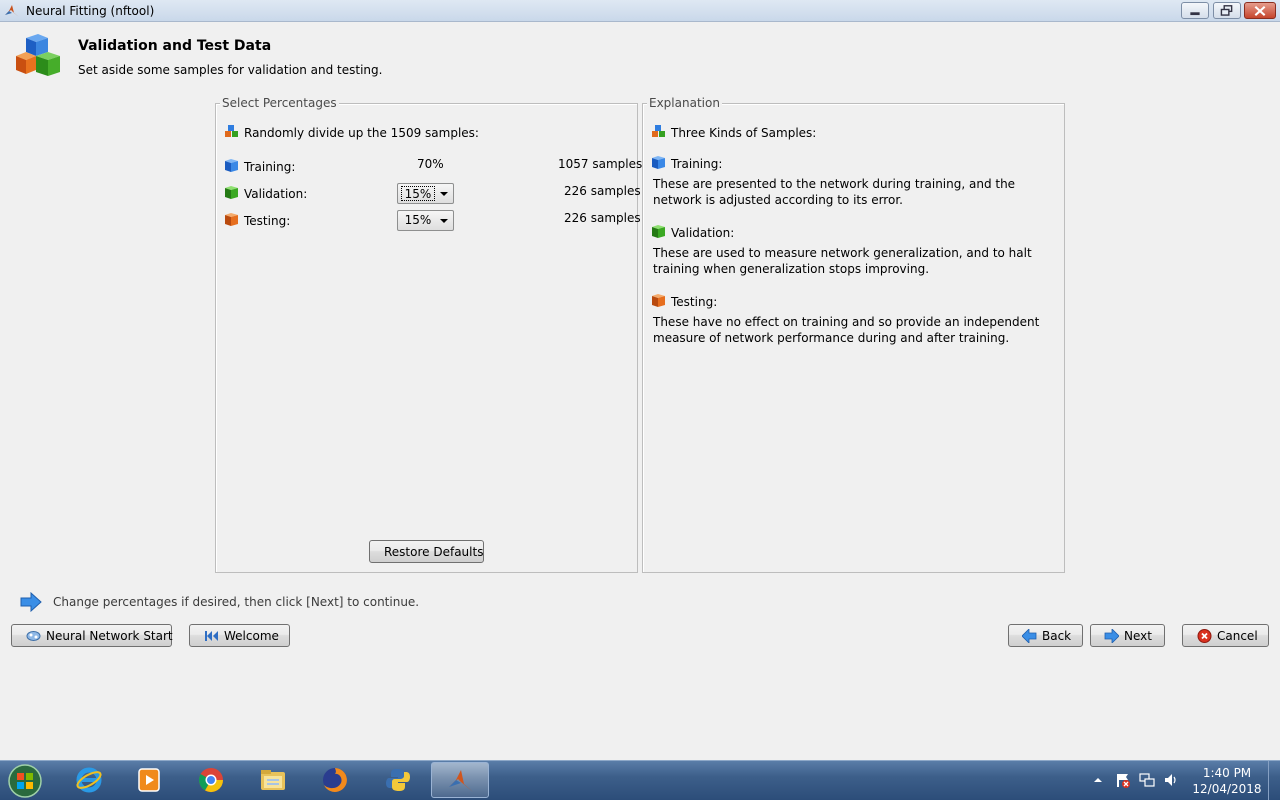 This screenshot has width=1280, height=800. What do you see at coordinates (744, 133) in the screenshot?
I see `explanation-heading: Three Kinds of Samples:` at bounding box center [744, 133].